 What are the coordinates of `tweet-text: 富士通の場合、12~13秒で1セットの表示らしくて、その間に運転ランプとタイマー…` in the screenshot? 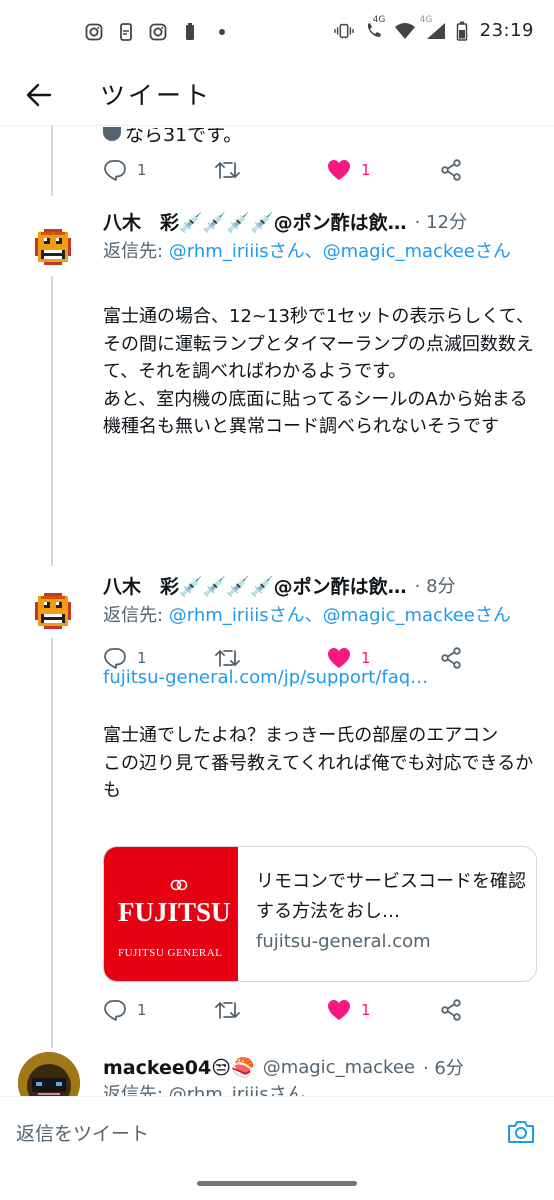 It's located at (318, 371).